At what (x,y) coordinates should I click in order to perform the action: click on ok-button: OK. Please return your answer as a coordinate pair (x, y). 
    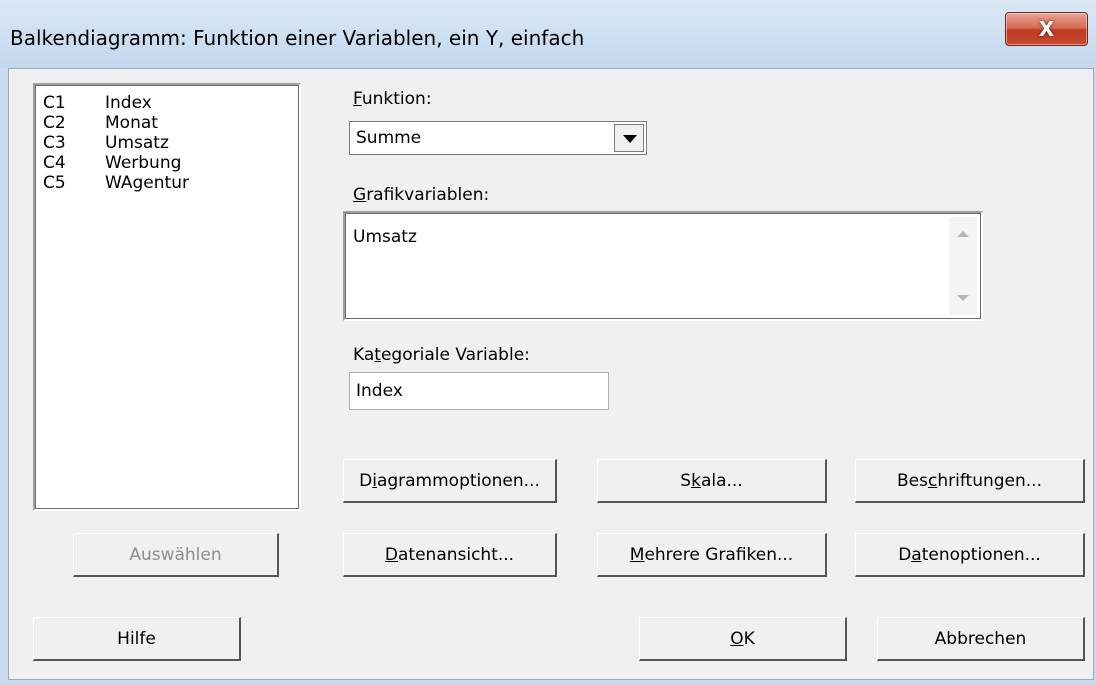
    Looking at the image, I should click on (743, 639).